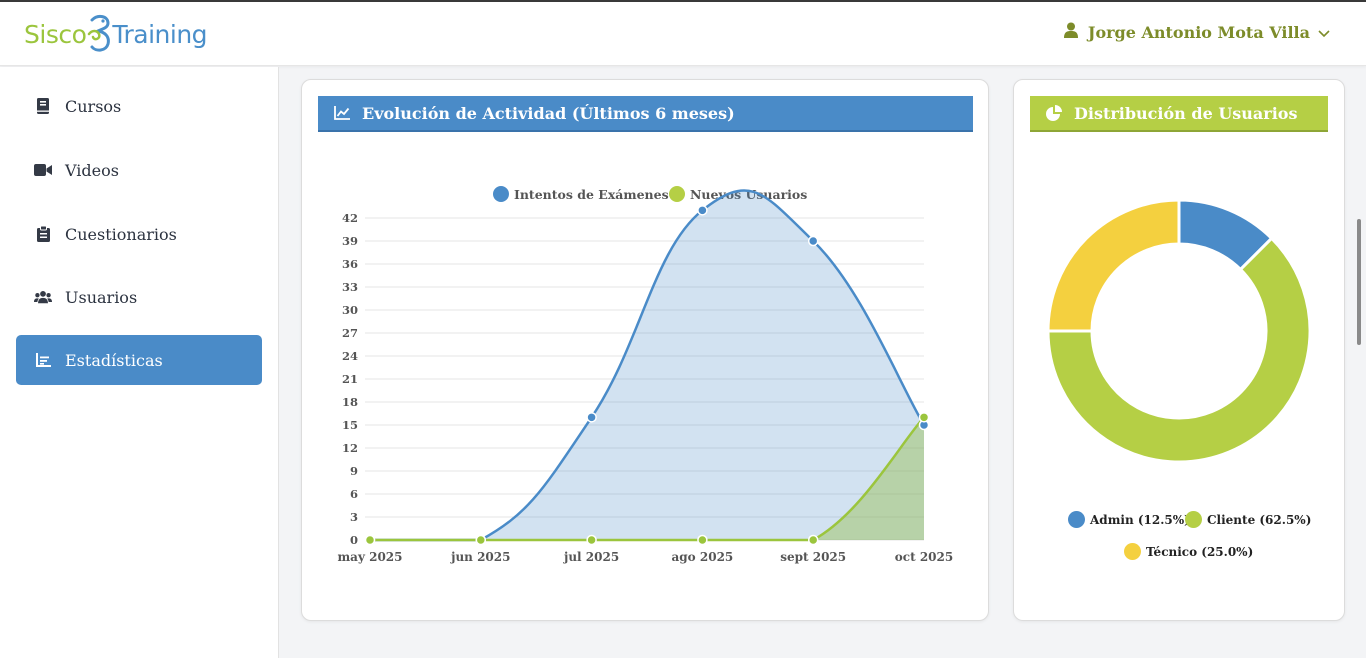  Describe the element at coordinates (350, 287) in the screenshot. I see `y-tick-label: 33` at that location.